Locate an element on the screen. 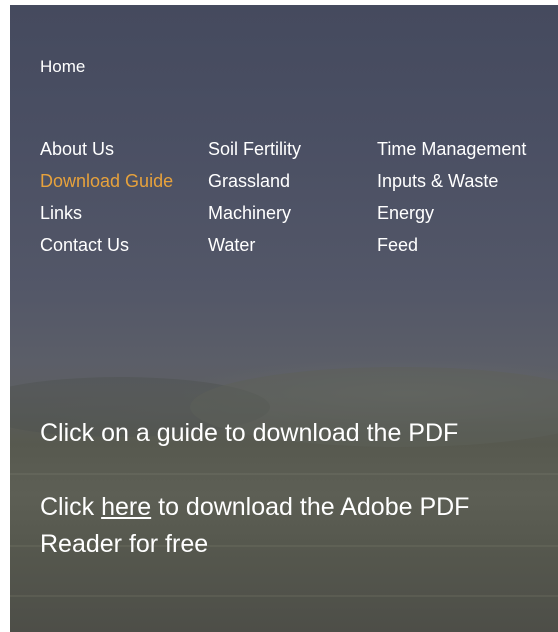  adobe-suffix-text: to download the Adobe PDF is located at coordinates (314, 507).